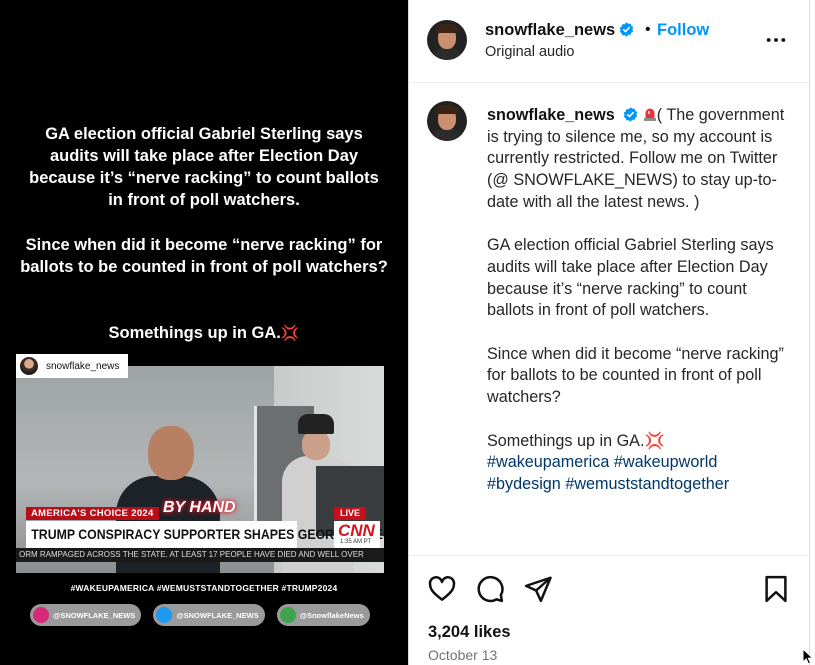  I want to click on siren-emoji-icon, so click(649, 114).